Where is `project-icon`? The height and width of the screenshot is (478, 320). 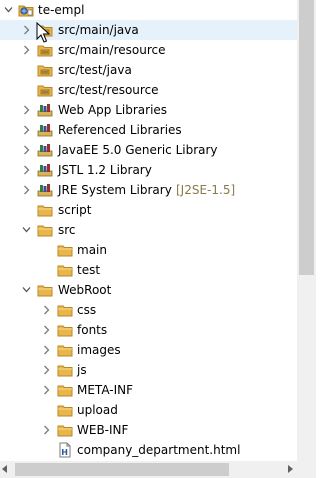 project-icon is located at coordinates (26, 10).